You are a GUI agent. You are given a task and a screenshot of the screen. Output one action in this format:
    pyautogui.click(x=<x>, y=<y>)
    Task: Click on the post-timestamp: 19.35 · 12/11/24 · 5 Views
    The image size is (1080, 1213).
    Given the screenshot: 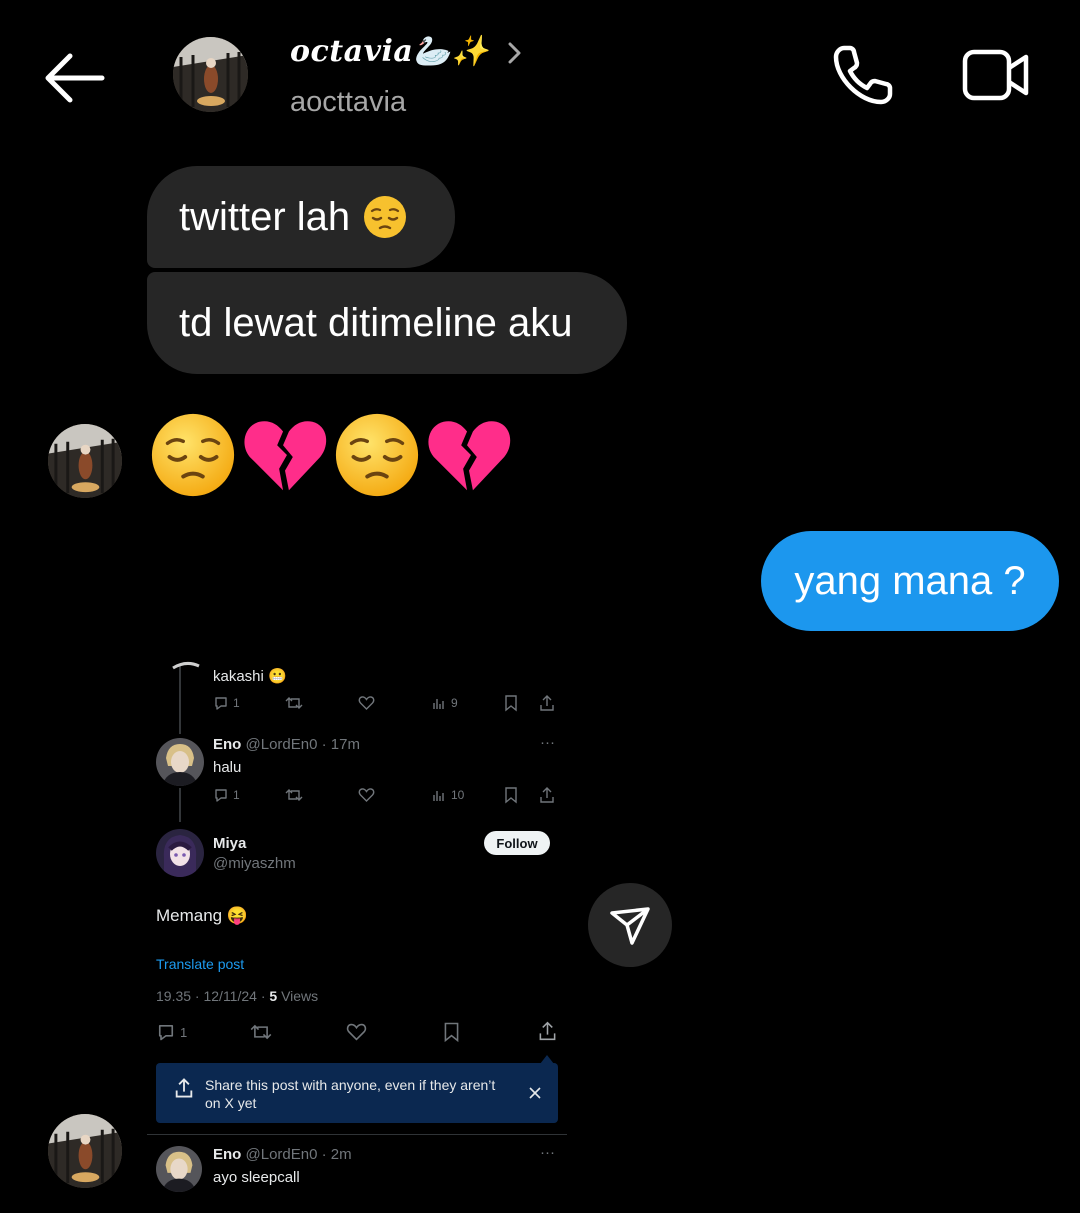 What is the action you would take?
    pyautogui.click(x=237, y=996)
    